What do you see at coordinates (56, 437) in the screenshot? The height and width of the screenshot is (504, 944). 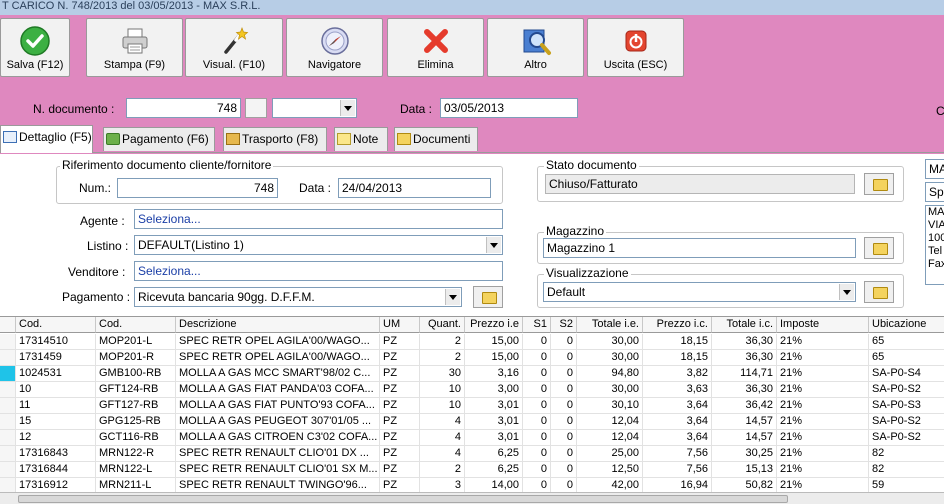 I see `table-cell: 12` at bounding box center [56, 437].